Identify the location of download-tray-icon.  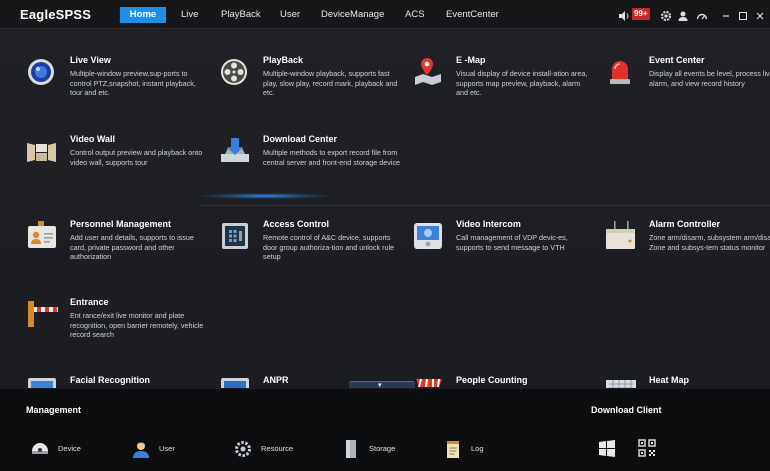
(237, 152).